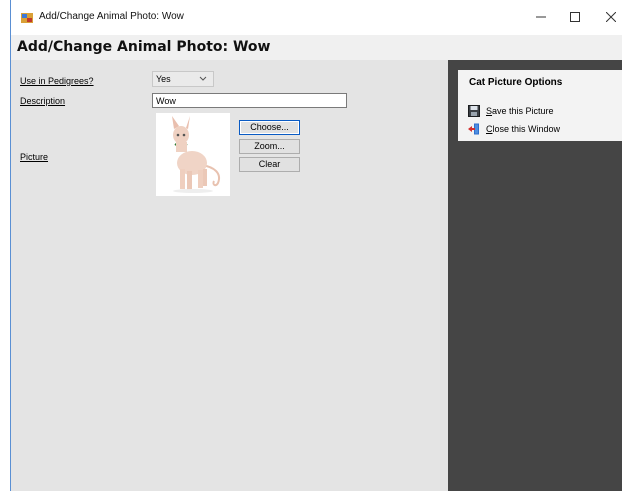 The width and height of the screenshot is (622, 491). Describe the element at coordinates (111, 16) in the screenshot. I see `window-title: Add/Change Animal Photo: Wow` at that location.